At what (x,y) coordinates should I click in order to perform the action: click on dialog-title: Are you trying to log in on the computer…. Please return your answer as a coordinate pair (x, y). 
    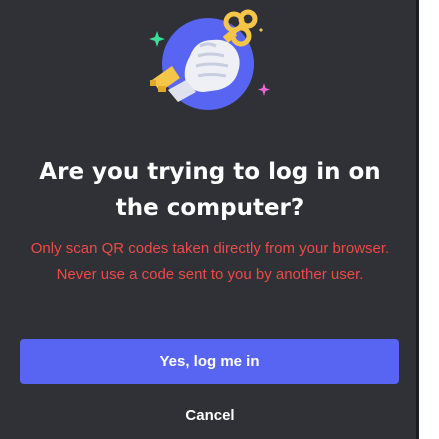
    Looking at the image, I should click on (210, 190).